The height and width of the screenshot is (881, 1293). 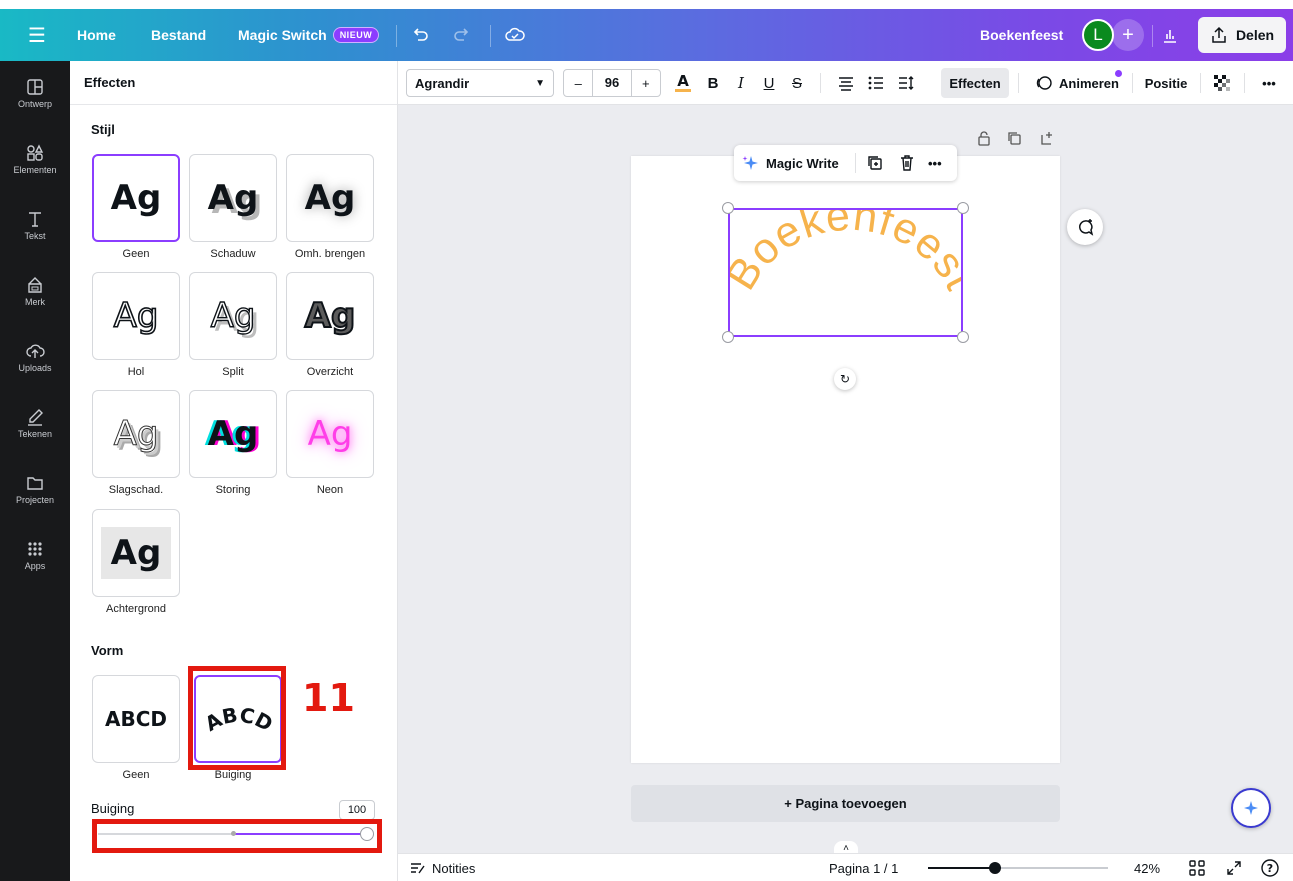 I want to click on style-tile-overzicht: Ag, so click(x=330, y=316).